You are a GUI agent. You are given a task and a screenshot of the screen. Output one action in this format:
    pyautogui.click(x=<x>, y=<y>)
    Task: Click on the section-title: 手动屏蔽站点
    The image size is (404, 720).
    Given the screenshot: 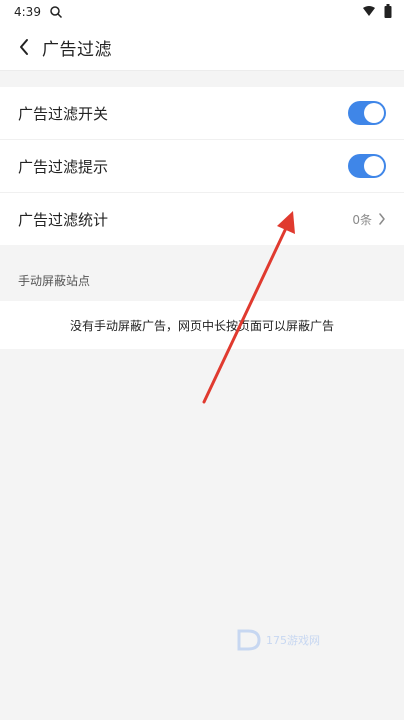 What is the action you would take?
    pyautogui.click(x=54, y=281)
    